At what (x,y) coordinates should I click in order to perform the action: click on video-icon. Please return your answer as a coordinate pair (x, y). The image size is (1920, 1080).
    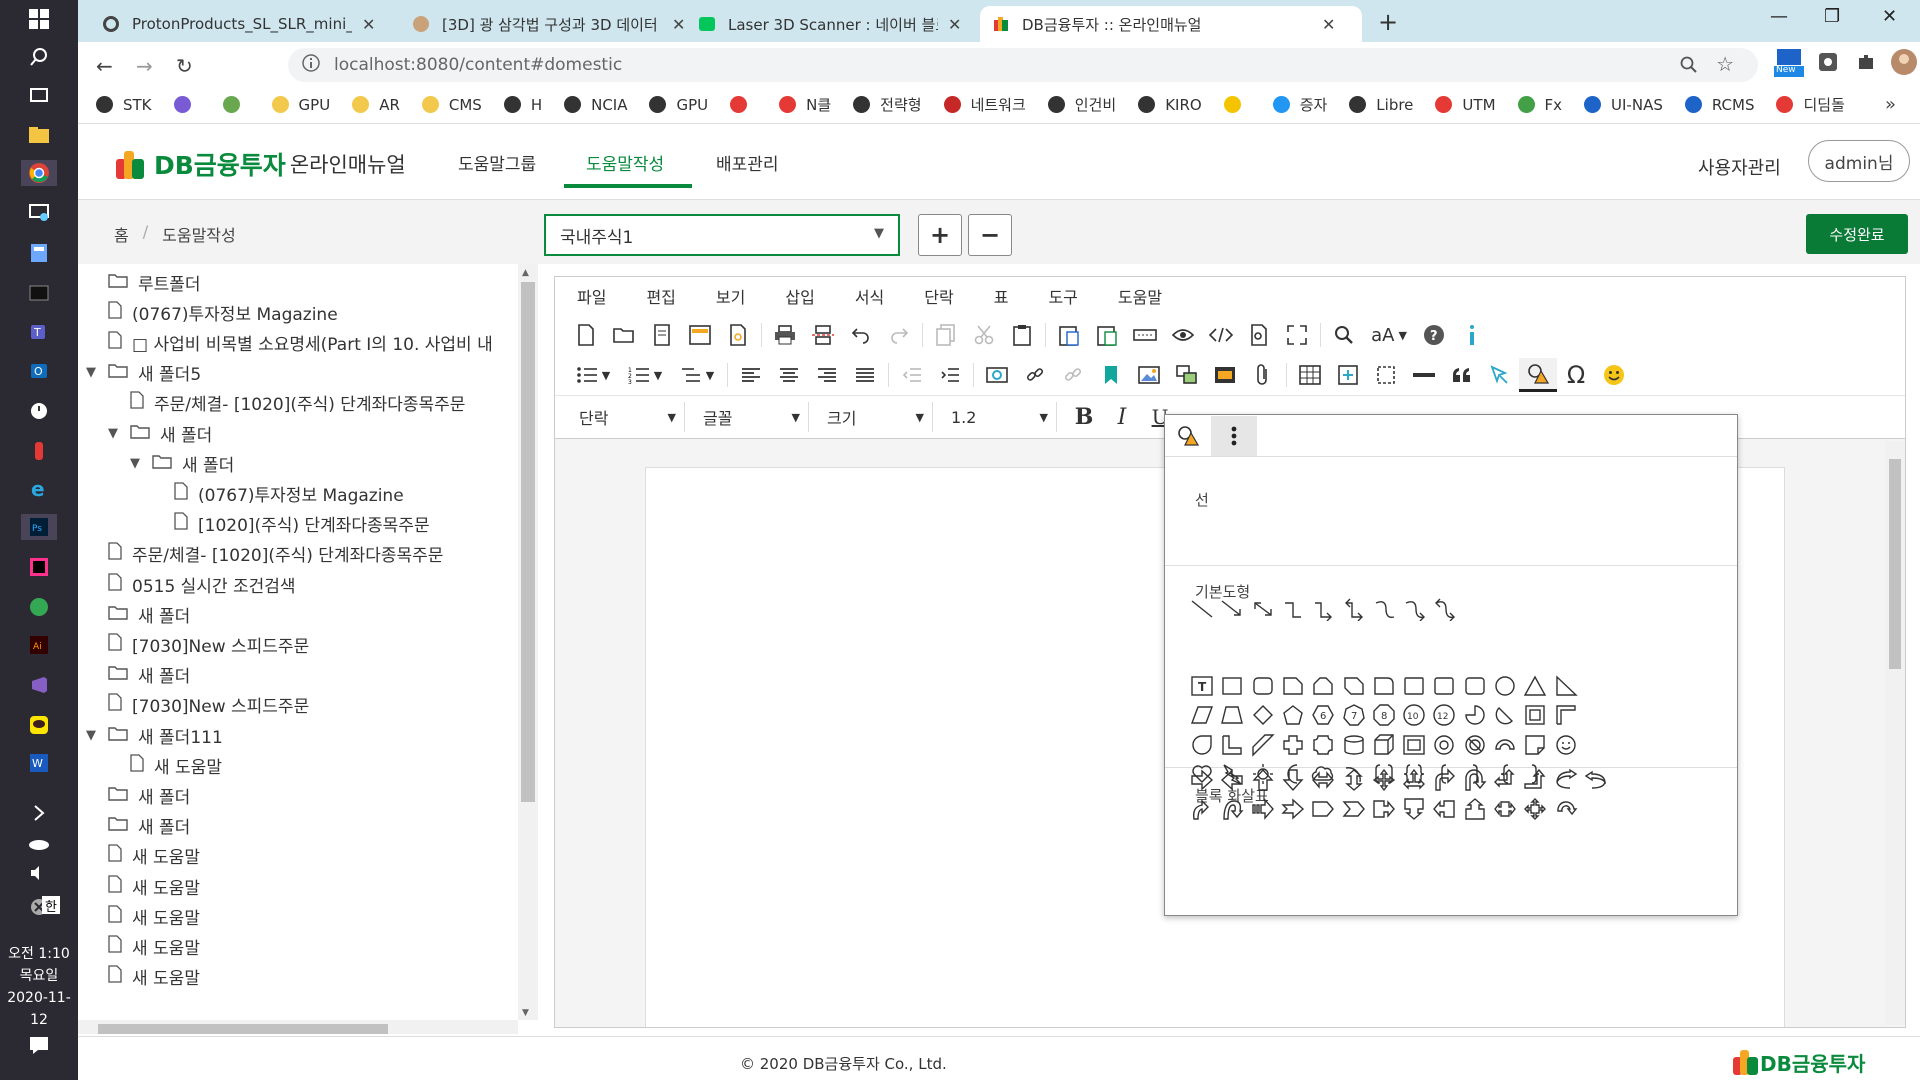
    Looking at the image, I should click on (1225, 375).